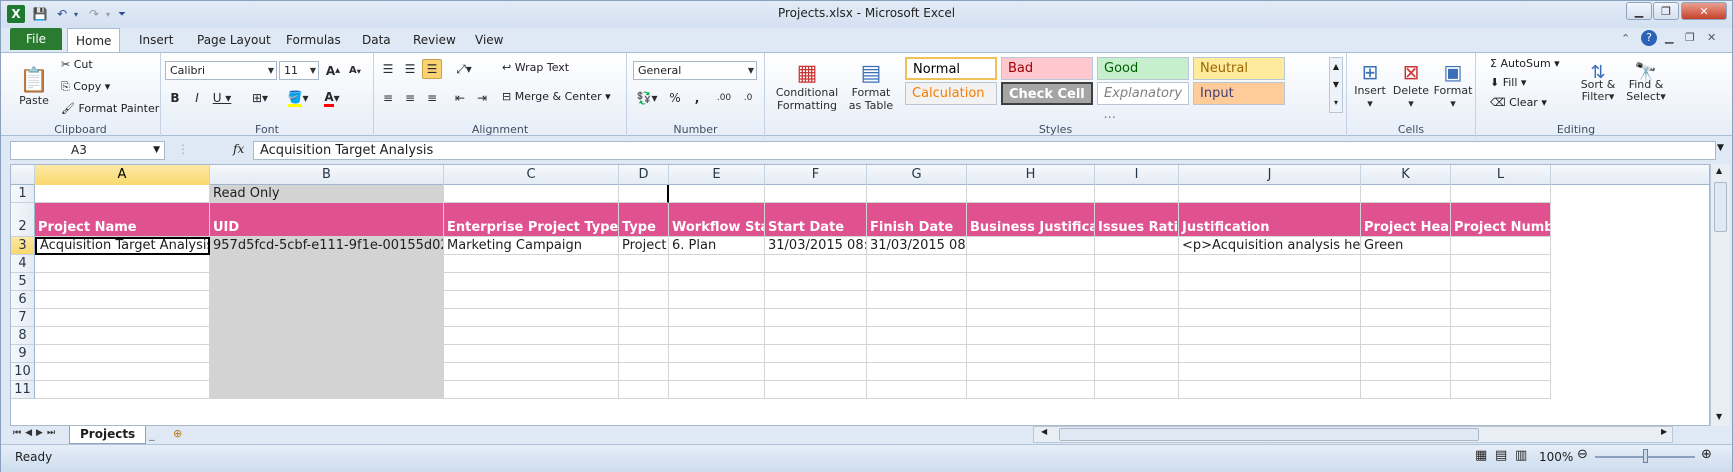 The image size is (1733, 472). Describe the element at coordinates (23, 318) in the screenshot. I see `row-header-7: 7` at that location.